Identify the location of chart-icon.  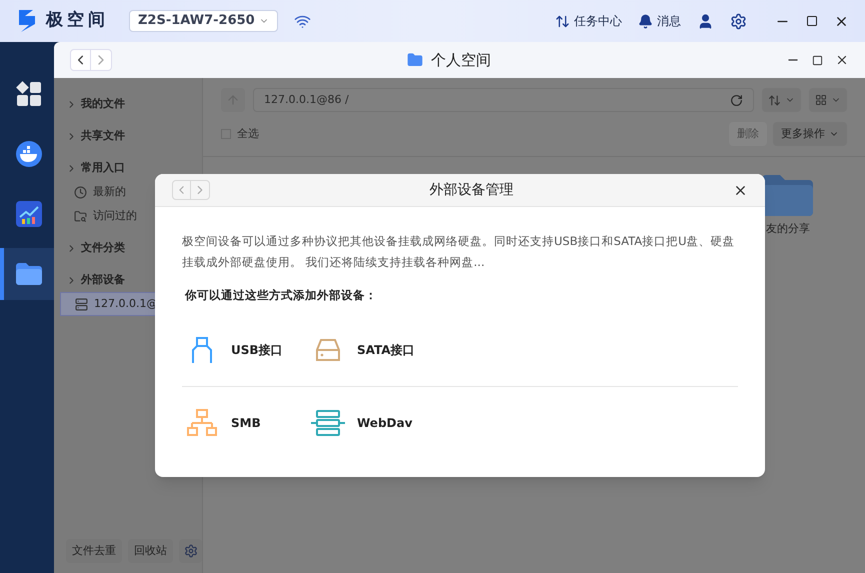
(29, 214).